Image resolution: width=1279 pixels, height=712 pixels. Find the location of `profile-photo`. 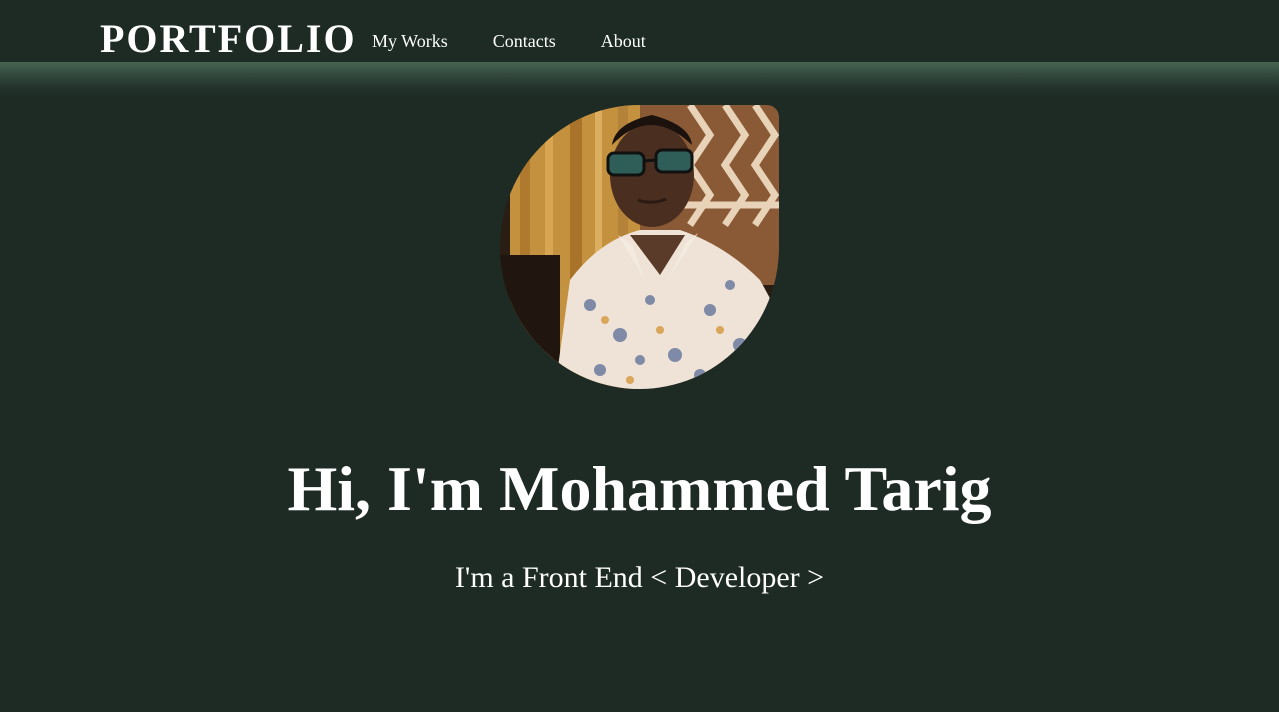

profile-photo is located at coordinates (639, 247).